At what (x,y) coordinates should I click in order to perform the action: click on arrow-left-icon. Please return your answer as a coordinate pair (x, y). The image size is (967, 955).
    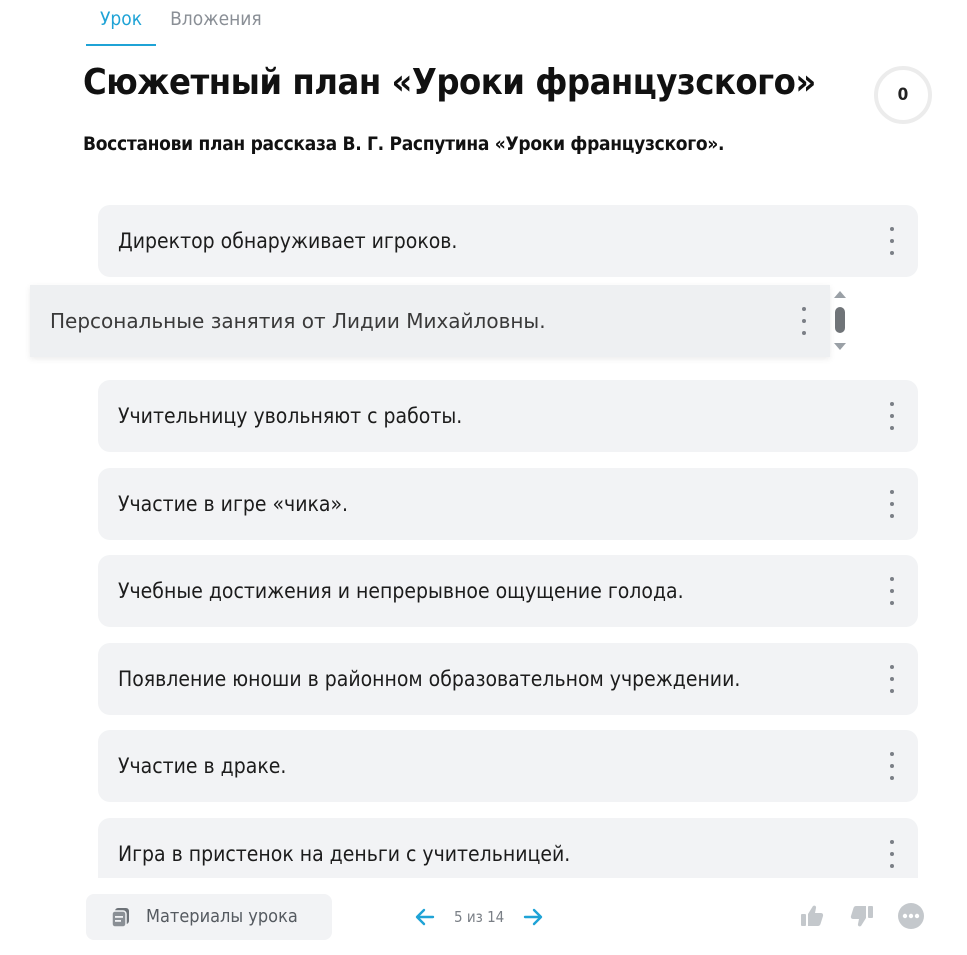
    Looking at the image, I should click on (425, 917).